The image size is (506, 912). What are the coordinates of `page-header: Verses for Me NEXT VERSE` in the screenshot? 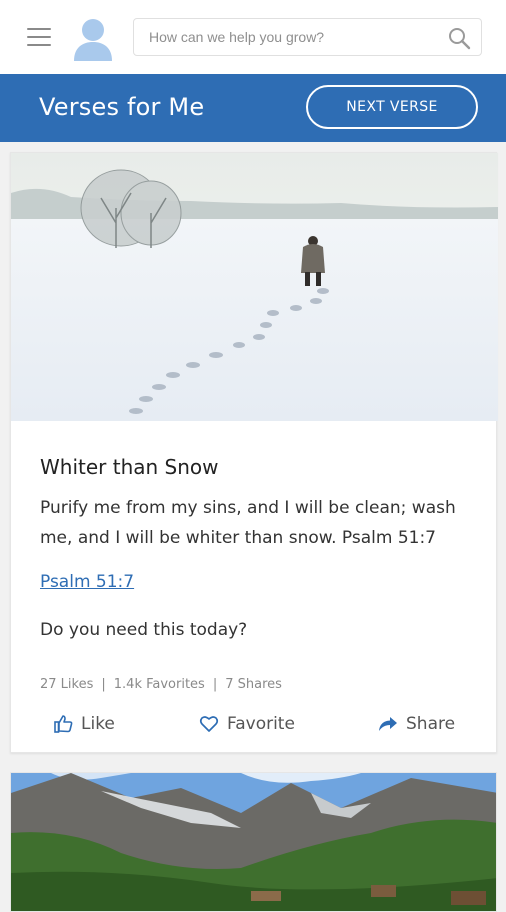 It's located at (253, 108).